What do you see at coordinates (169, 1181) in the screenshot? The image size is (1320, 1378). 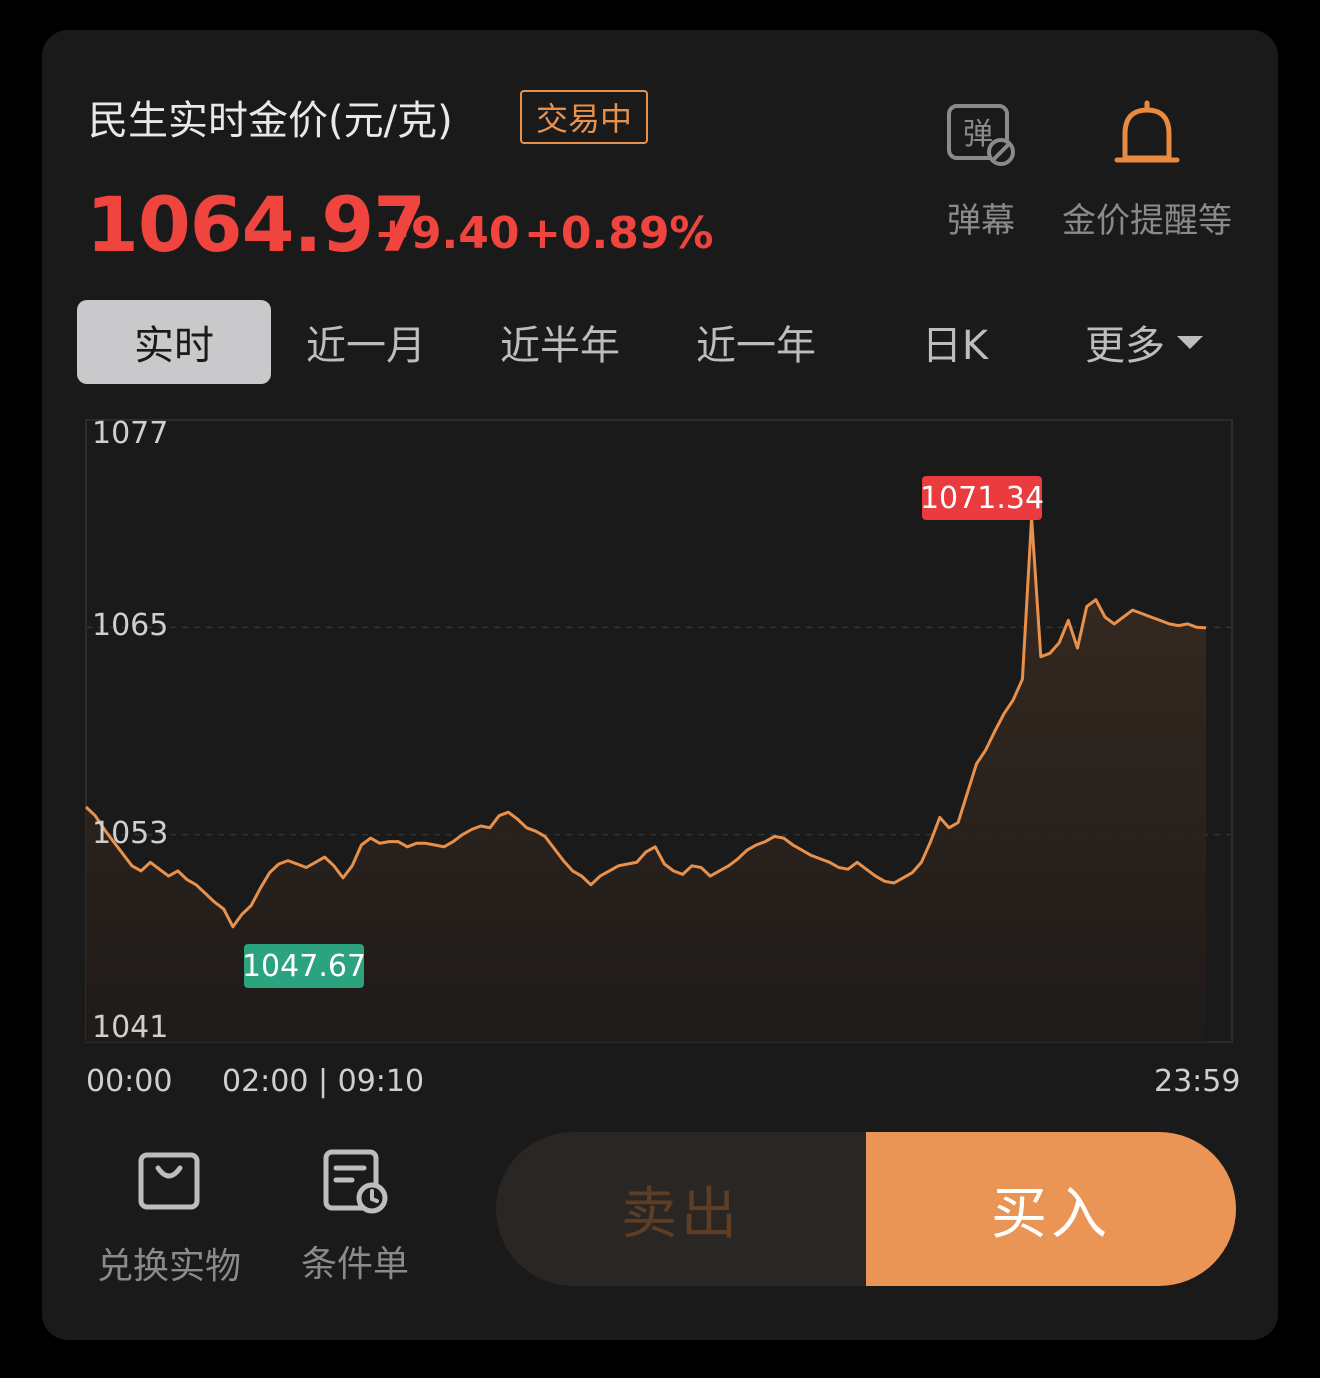 I see `shopping-bag-icon` at bounding box center [169, 1181].